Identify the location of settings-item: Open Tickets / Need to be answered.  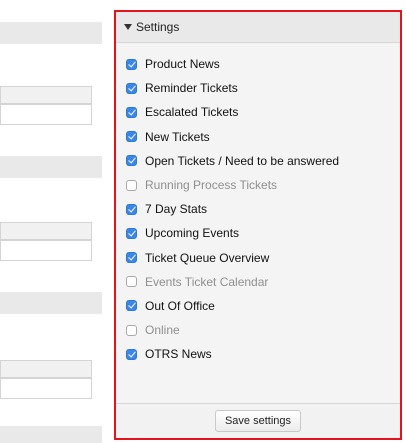
(258, 161).